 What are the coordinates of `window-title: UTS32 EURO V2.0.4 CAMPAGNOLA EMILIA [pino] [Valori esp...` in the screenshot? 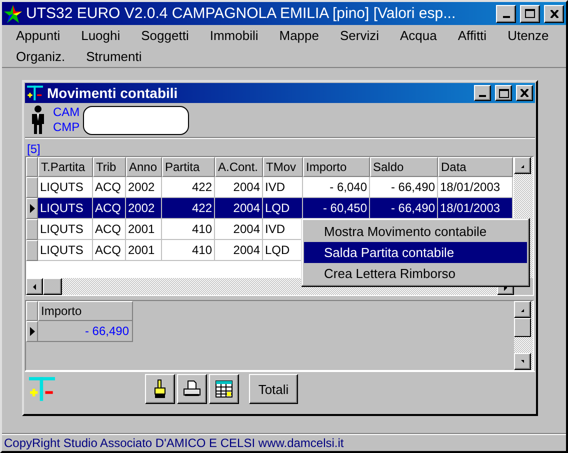 It's located at (241, 13).